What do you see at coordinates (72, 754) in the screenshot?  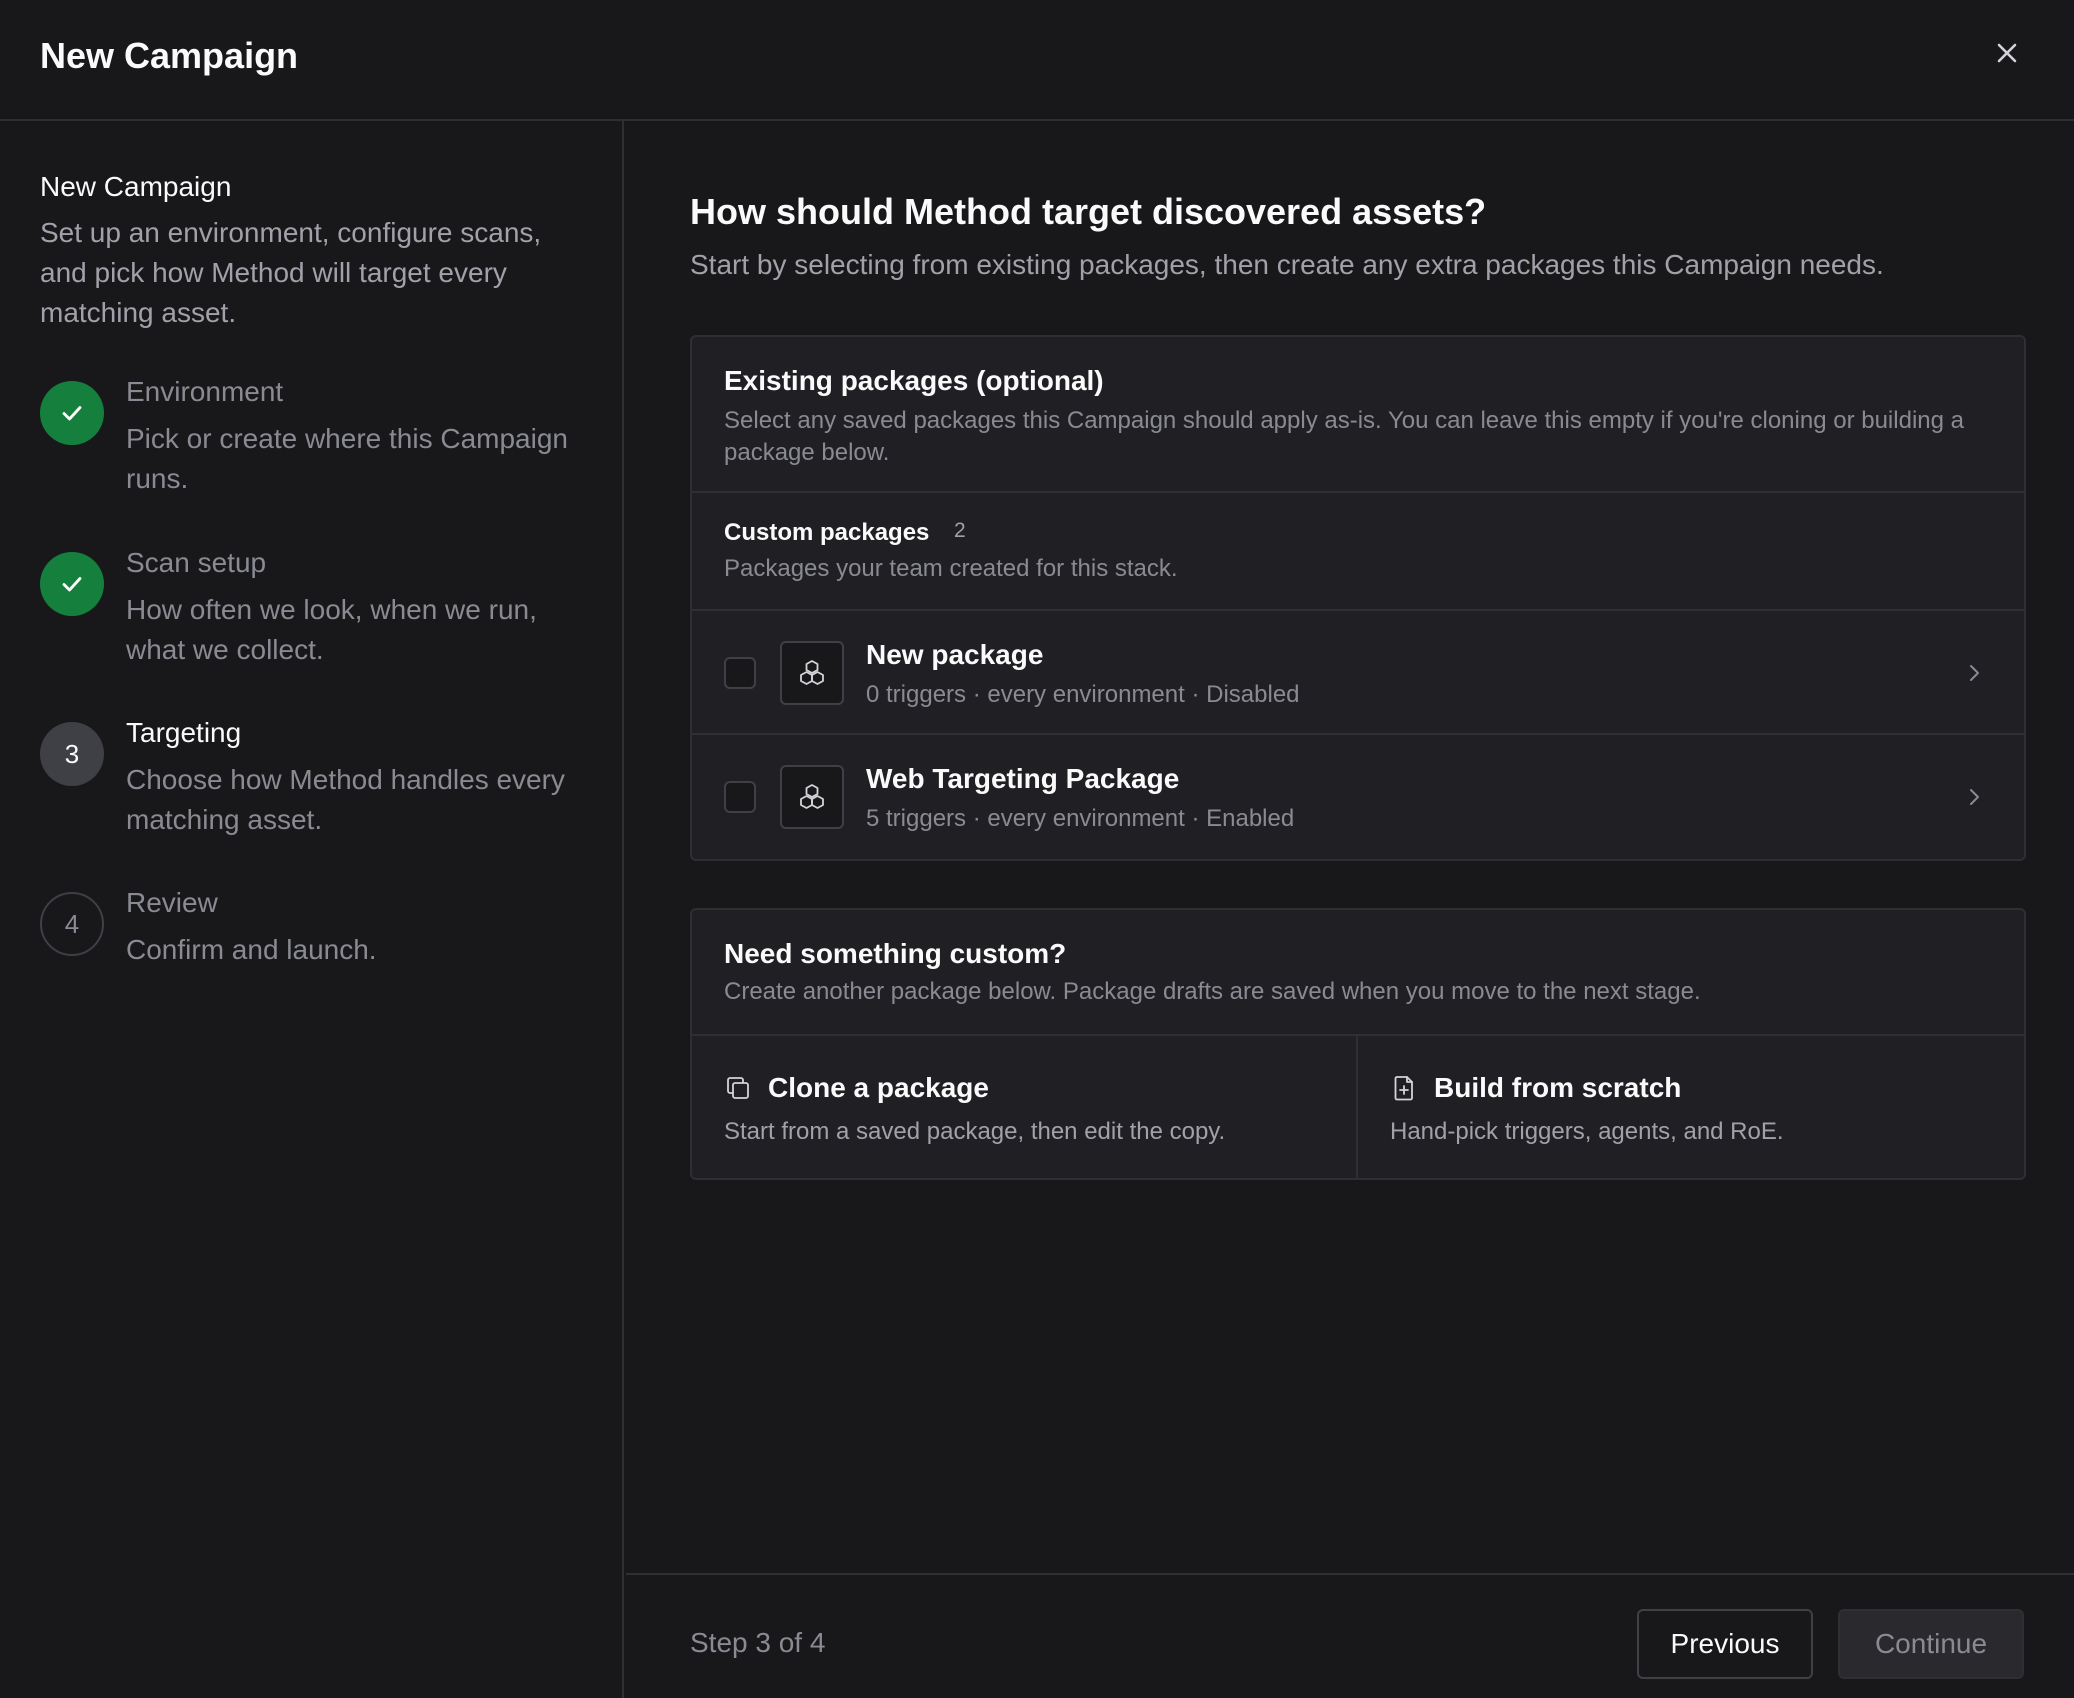 I see `step-number-marker: 3` at bounding box center [72, 754].